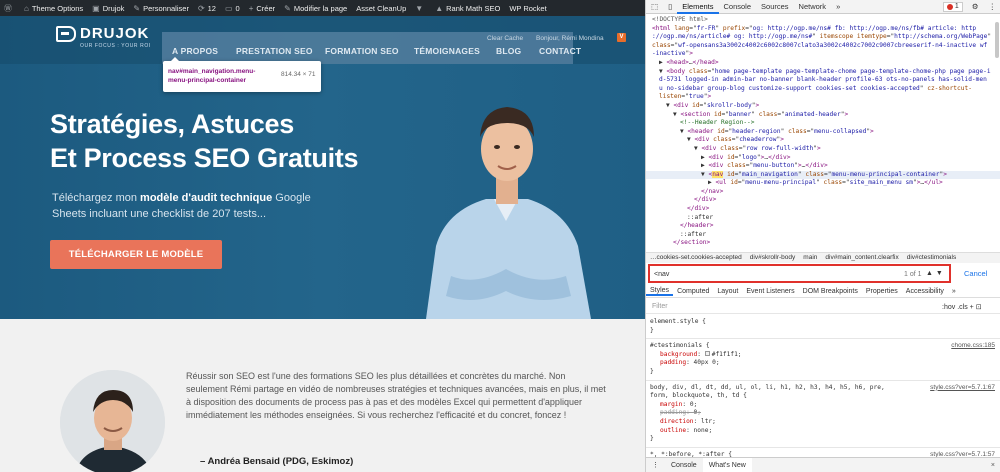 Image resolution: width=1000 pixels, height=472 pixels. I want to click on css-rule-source-link: style.css?ver=5.7.1:67, so click(962, 388).